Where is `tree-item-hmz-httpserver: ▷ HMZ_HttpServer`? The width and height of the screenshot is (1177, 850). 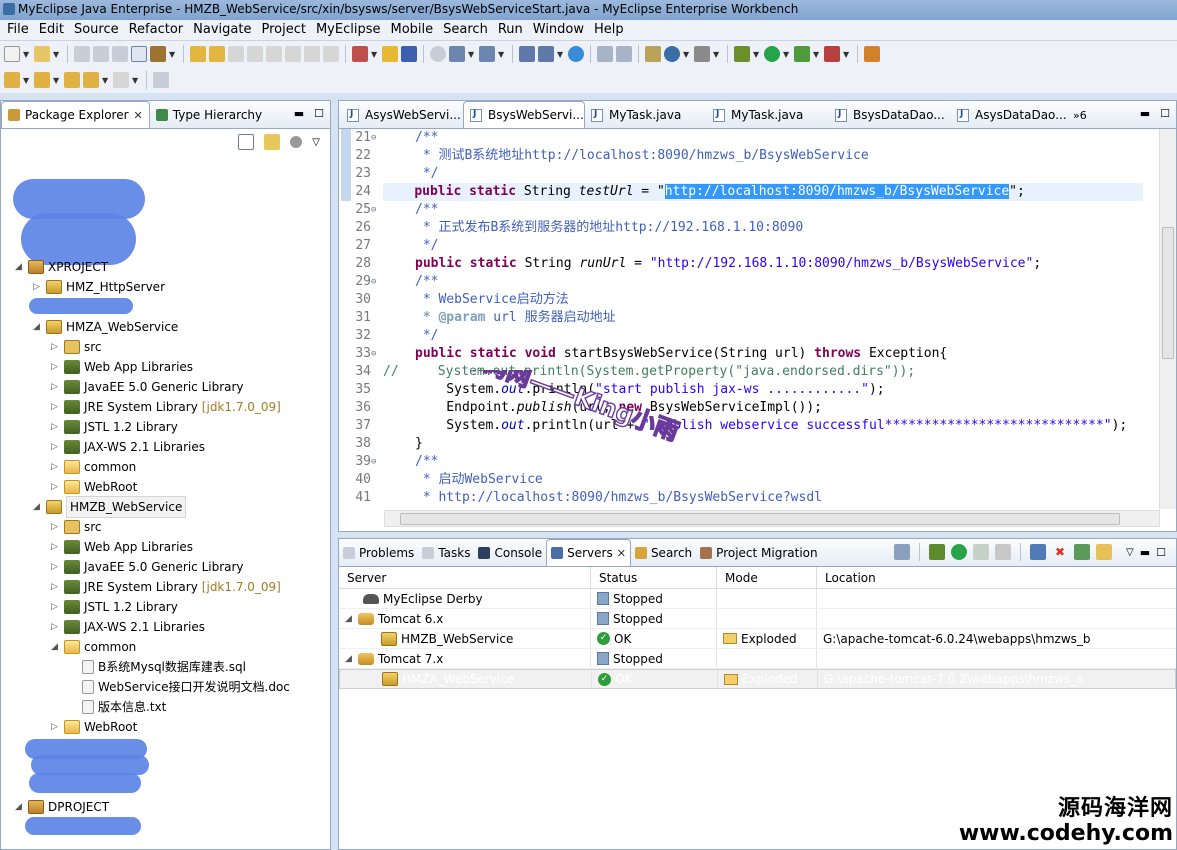
tree-item-hmz-httpserver: ▷ HMZ_HttpServer is located at coordinates (99, 287).